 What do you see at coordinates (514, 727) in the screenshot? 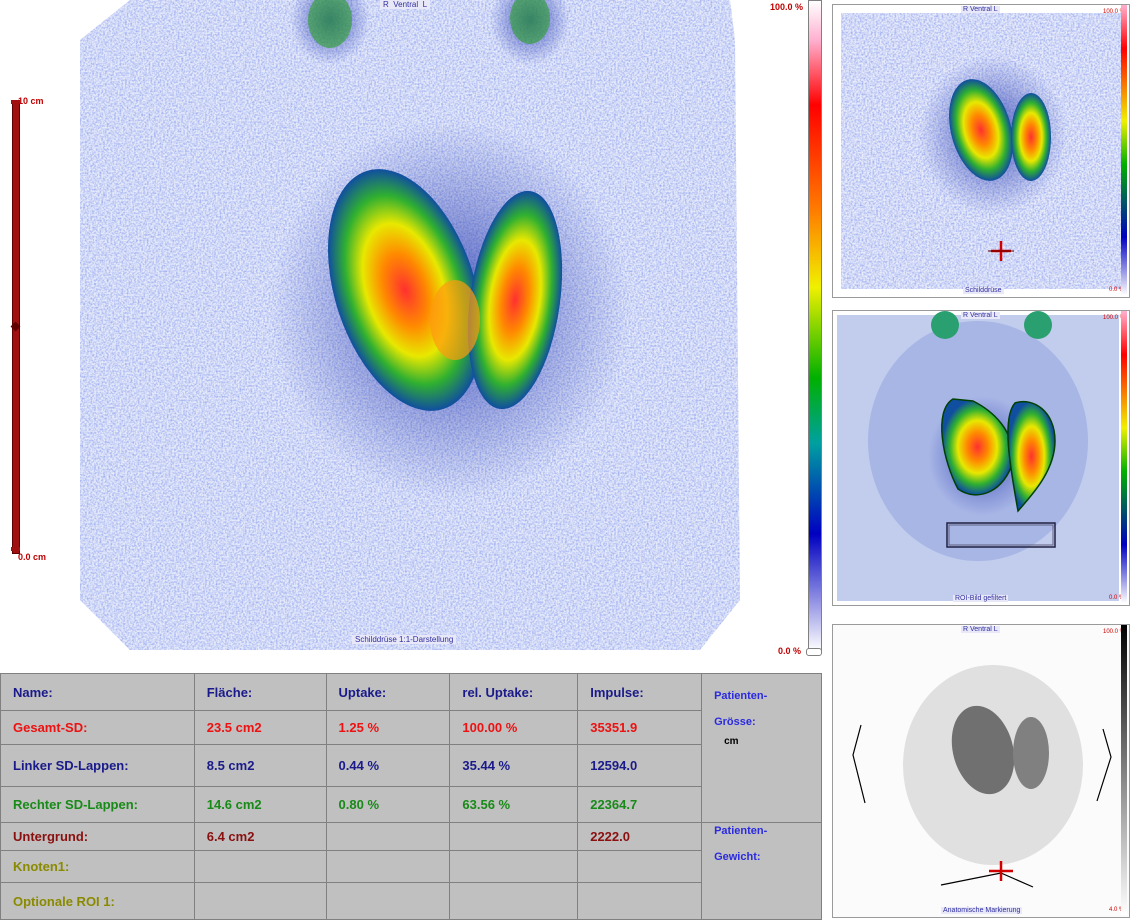
I see `row-gesamt-rel-uptake: 100.00 %` at bounding box center [514, 727].